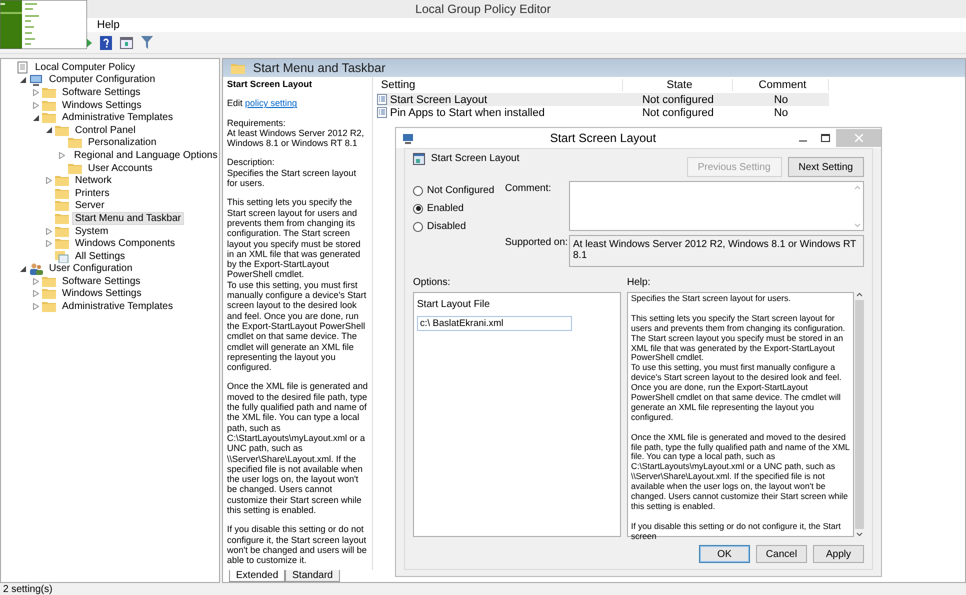 The image size is (966, 595). I want to click on radio-label: Enabled, so click(445, 208).